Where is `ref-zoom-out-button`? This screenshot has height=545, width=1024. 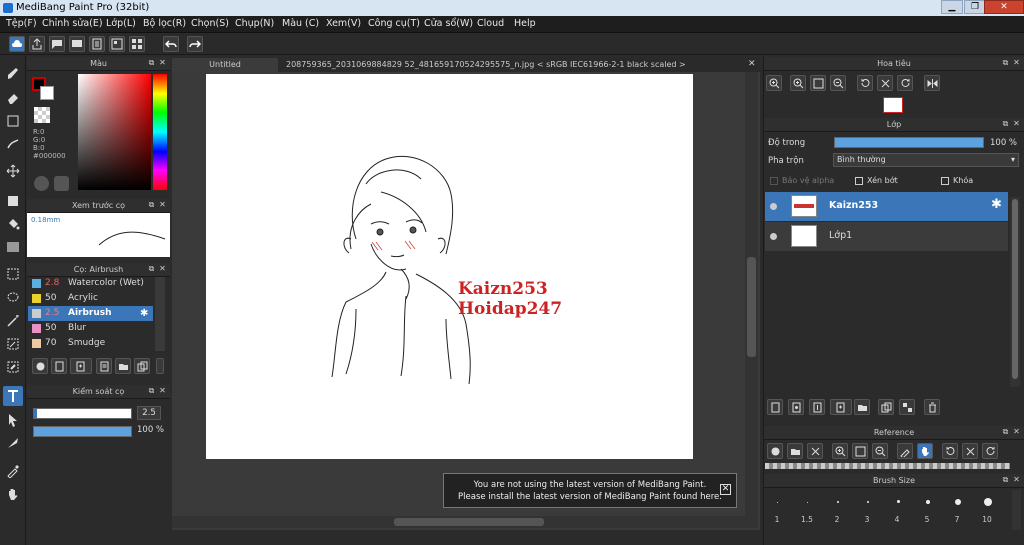
ref-zoom-out-button is located at coordinates (880, 451).